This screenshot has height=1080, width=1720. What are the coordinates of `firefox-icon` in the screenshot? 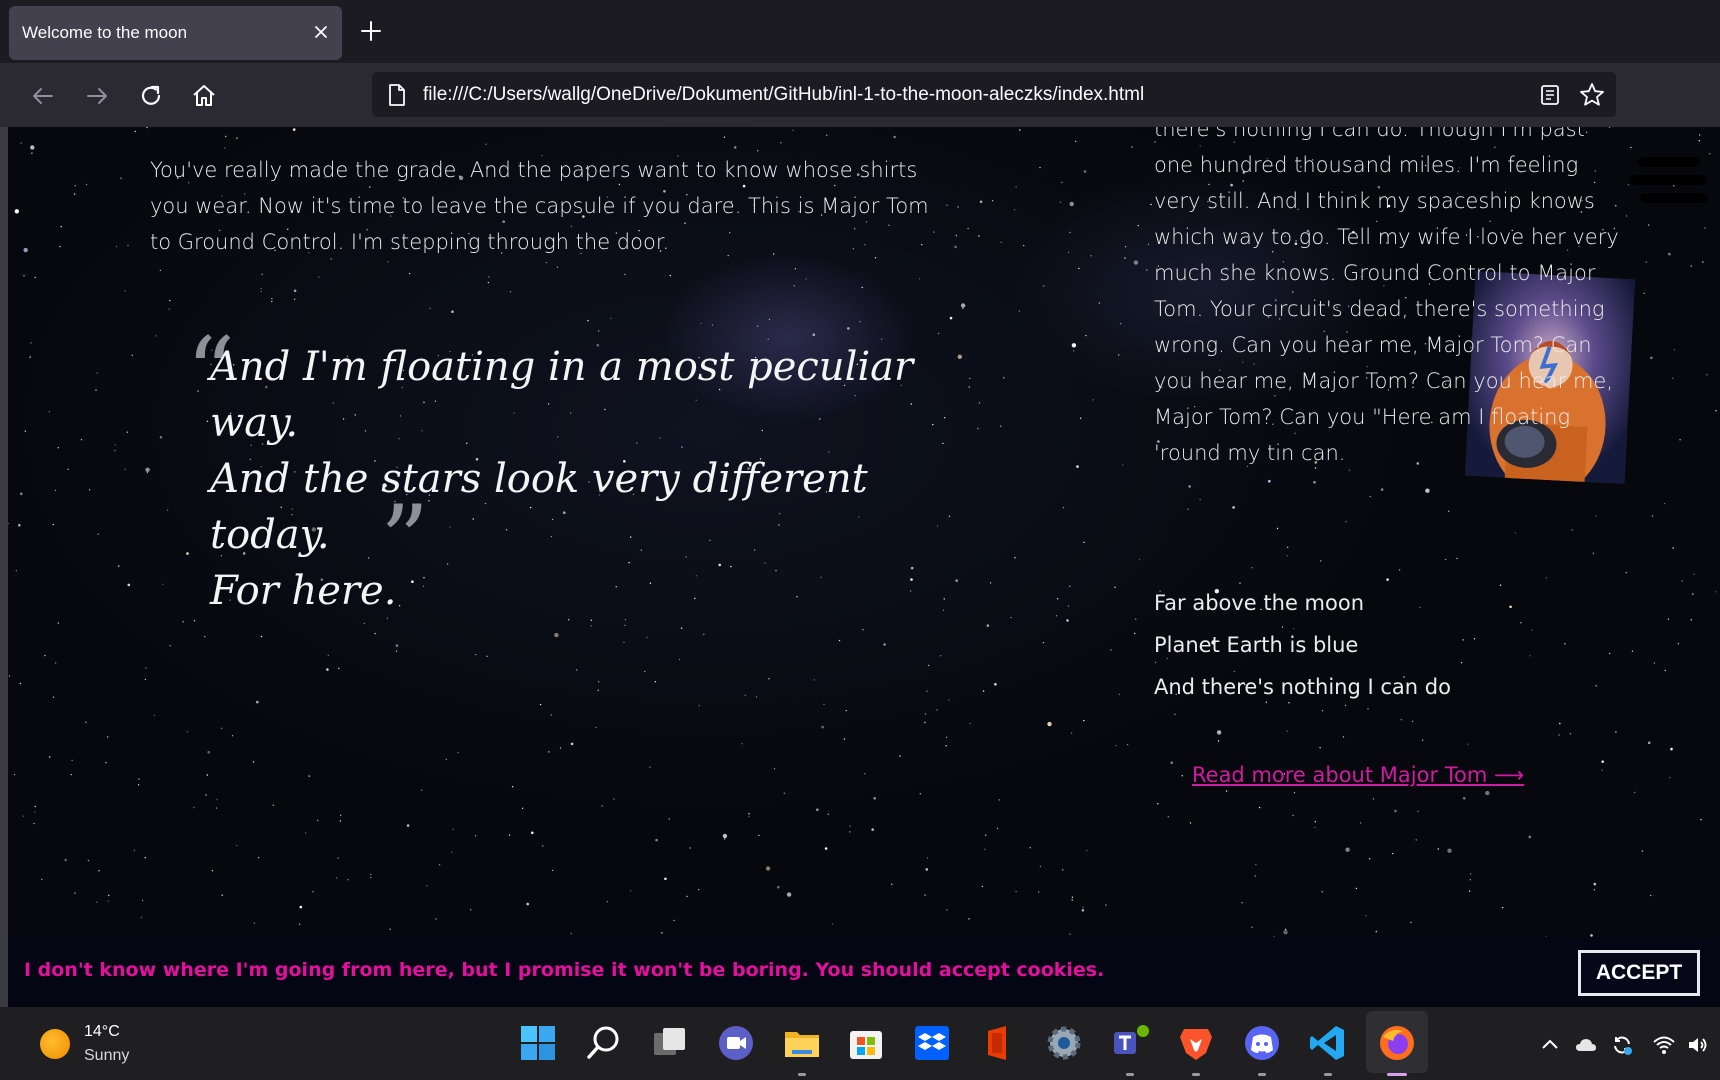 It's located at (1397, 1043).